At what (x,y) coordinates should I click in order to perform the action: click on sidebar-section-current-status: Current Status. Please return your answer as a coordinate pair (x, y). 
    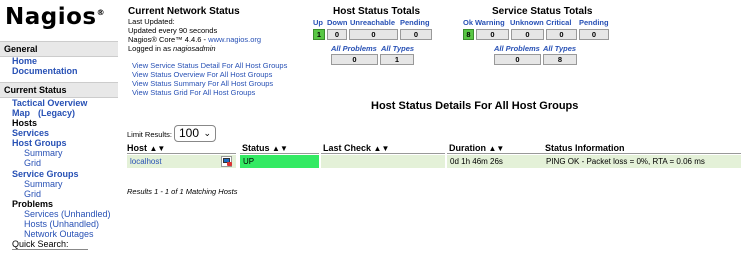
    Looking at the image, I should click on (59, 90).